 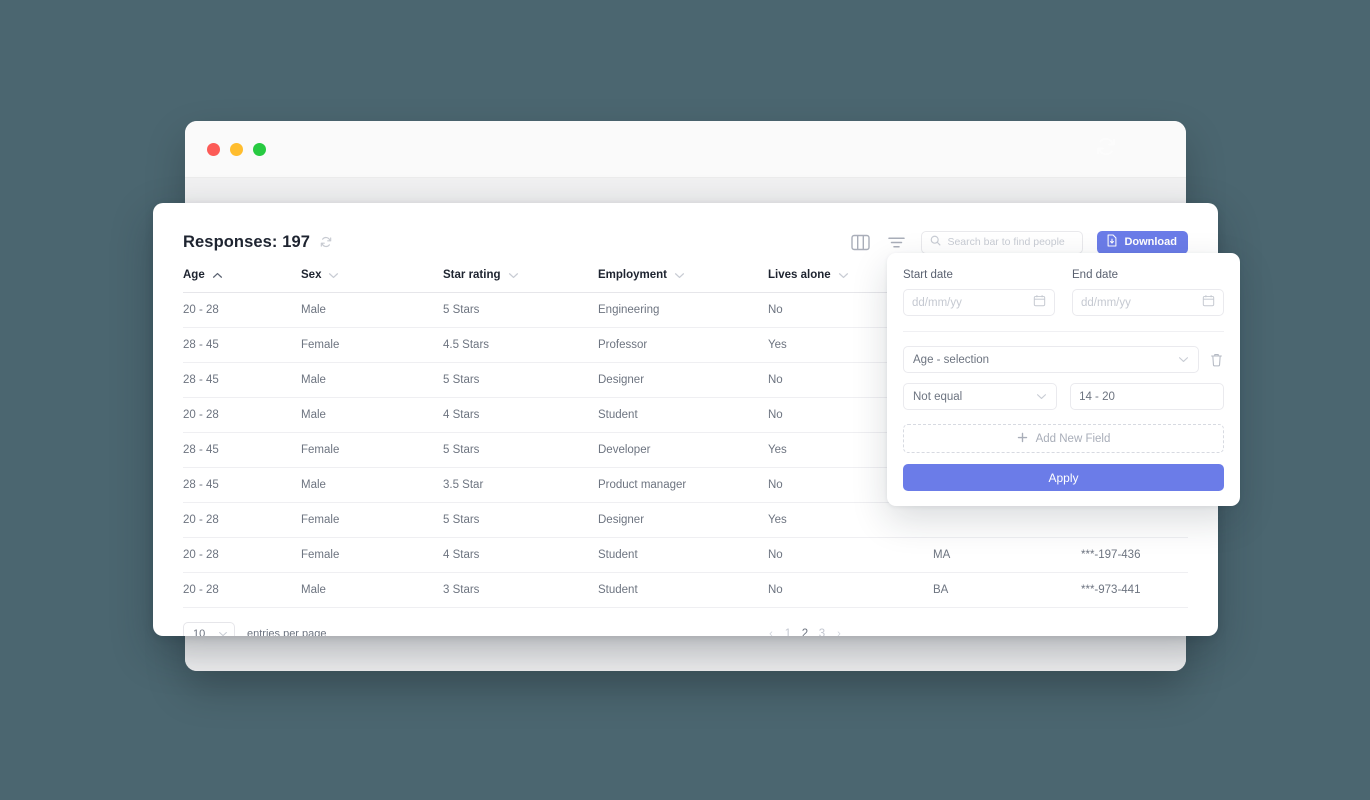 What do you see at coordinates (1007, 520) in the screenshot?
I see `cell-education` at bounding box center [1007, 520].